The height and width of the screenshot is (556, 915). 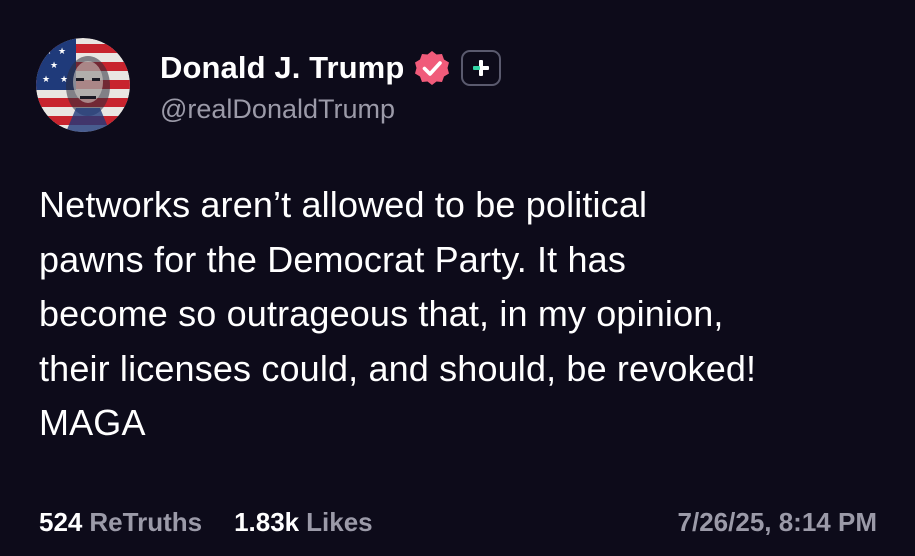 What do you see at coordinates (330, 109) in the screenshot?
I see `author-handle: @realDonaldTrump` at bounding box center [330, 109].